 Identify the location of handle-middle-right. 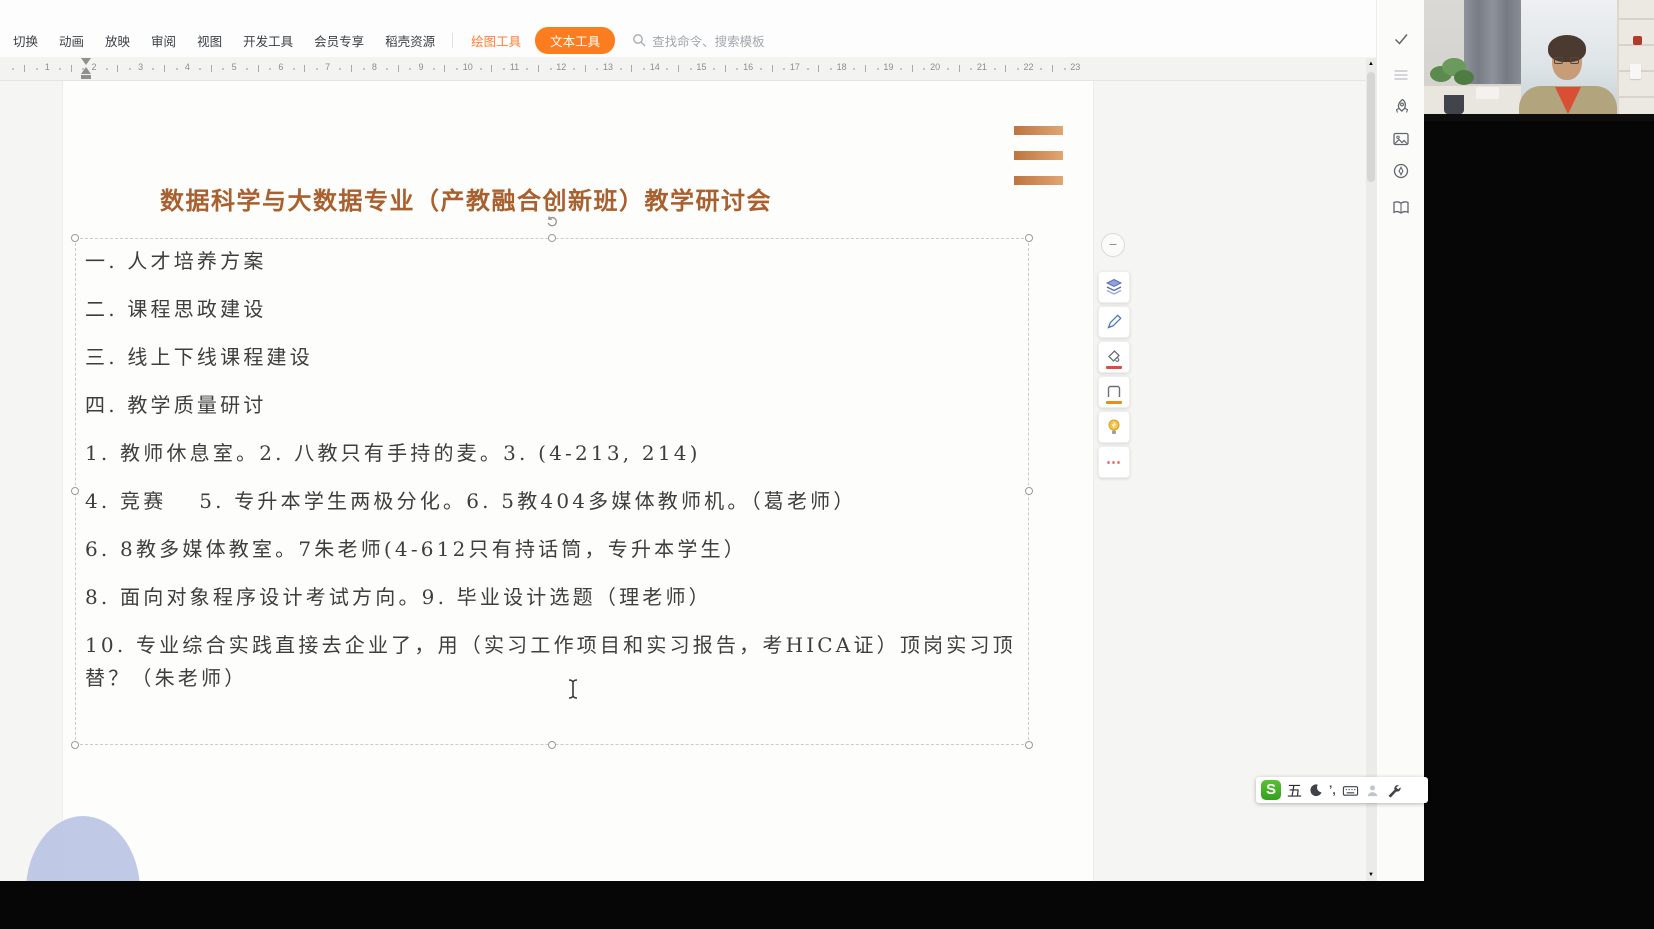
(1029, 491).